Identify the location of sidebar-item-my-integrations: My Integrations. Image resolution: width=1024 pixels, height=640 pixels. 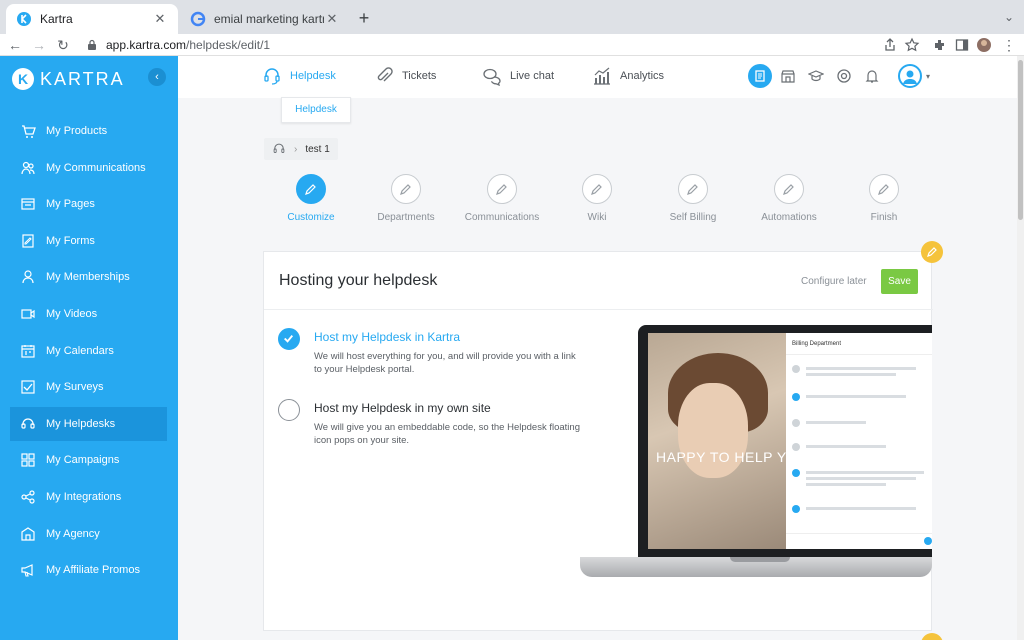
(88, 497).